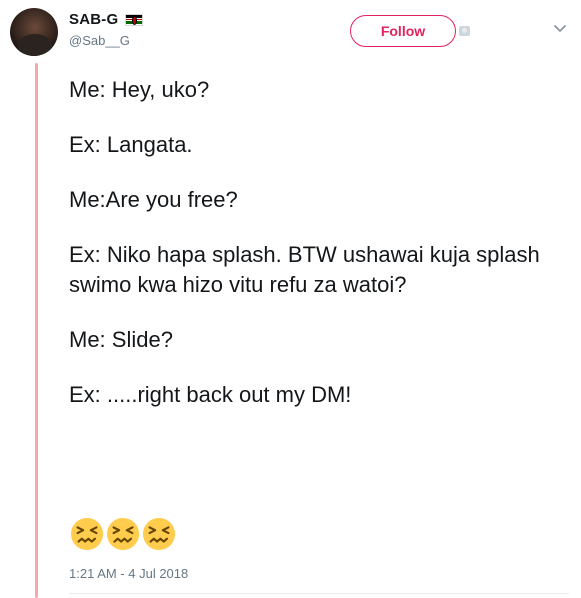  I want to click on follow-button: Follow, so click(403, 31).